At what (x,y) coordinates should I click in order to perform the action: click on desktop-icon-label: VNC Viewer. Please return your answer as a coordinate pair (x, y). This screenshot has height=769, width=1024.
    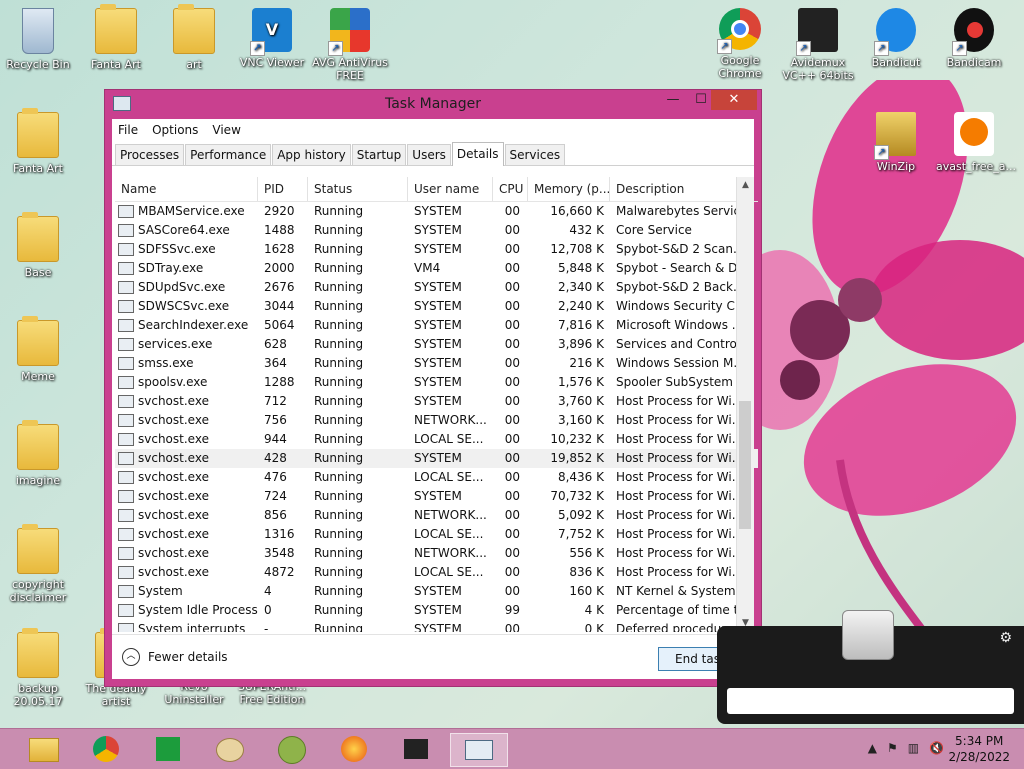
    Looking at the image, I should click on (272, 62).